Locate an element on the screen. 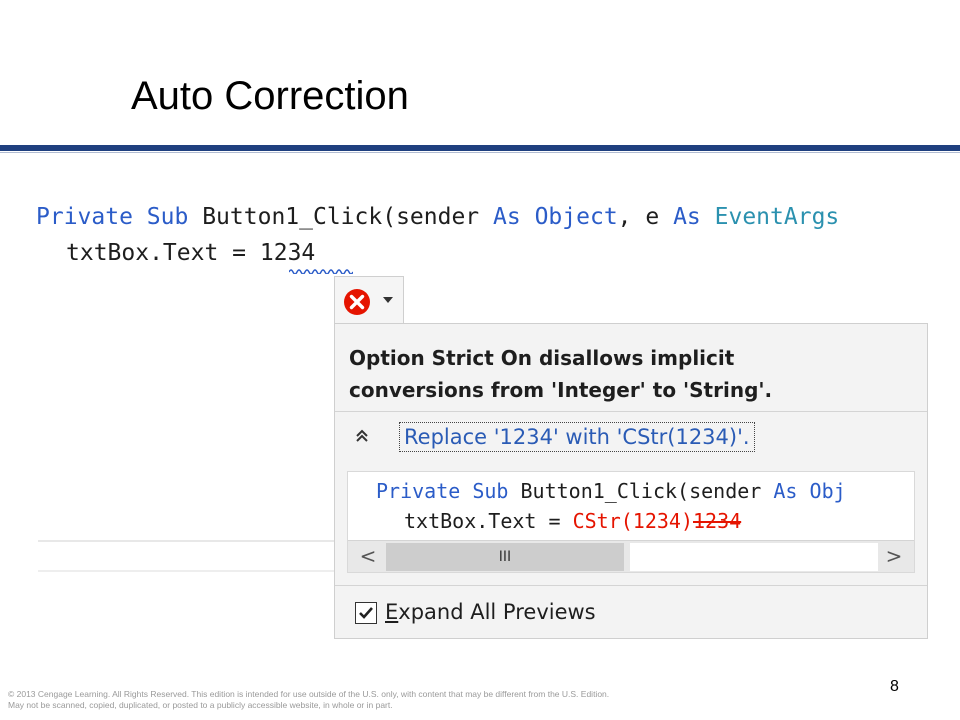 Image resolution: width=960 pixels, height=720 pixels. scroll-left-button: < is located at coordinates (368, 556).